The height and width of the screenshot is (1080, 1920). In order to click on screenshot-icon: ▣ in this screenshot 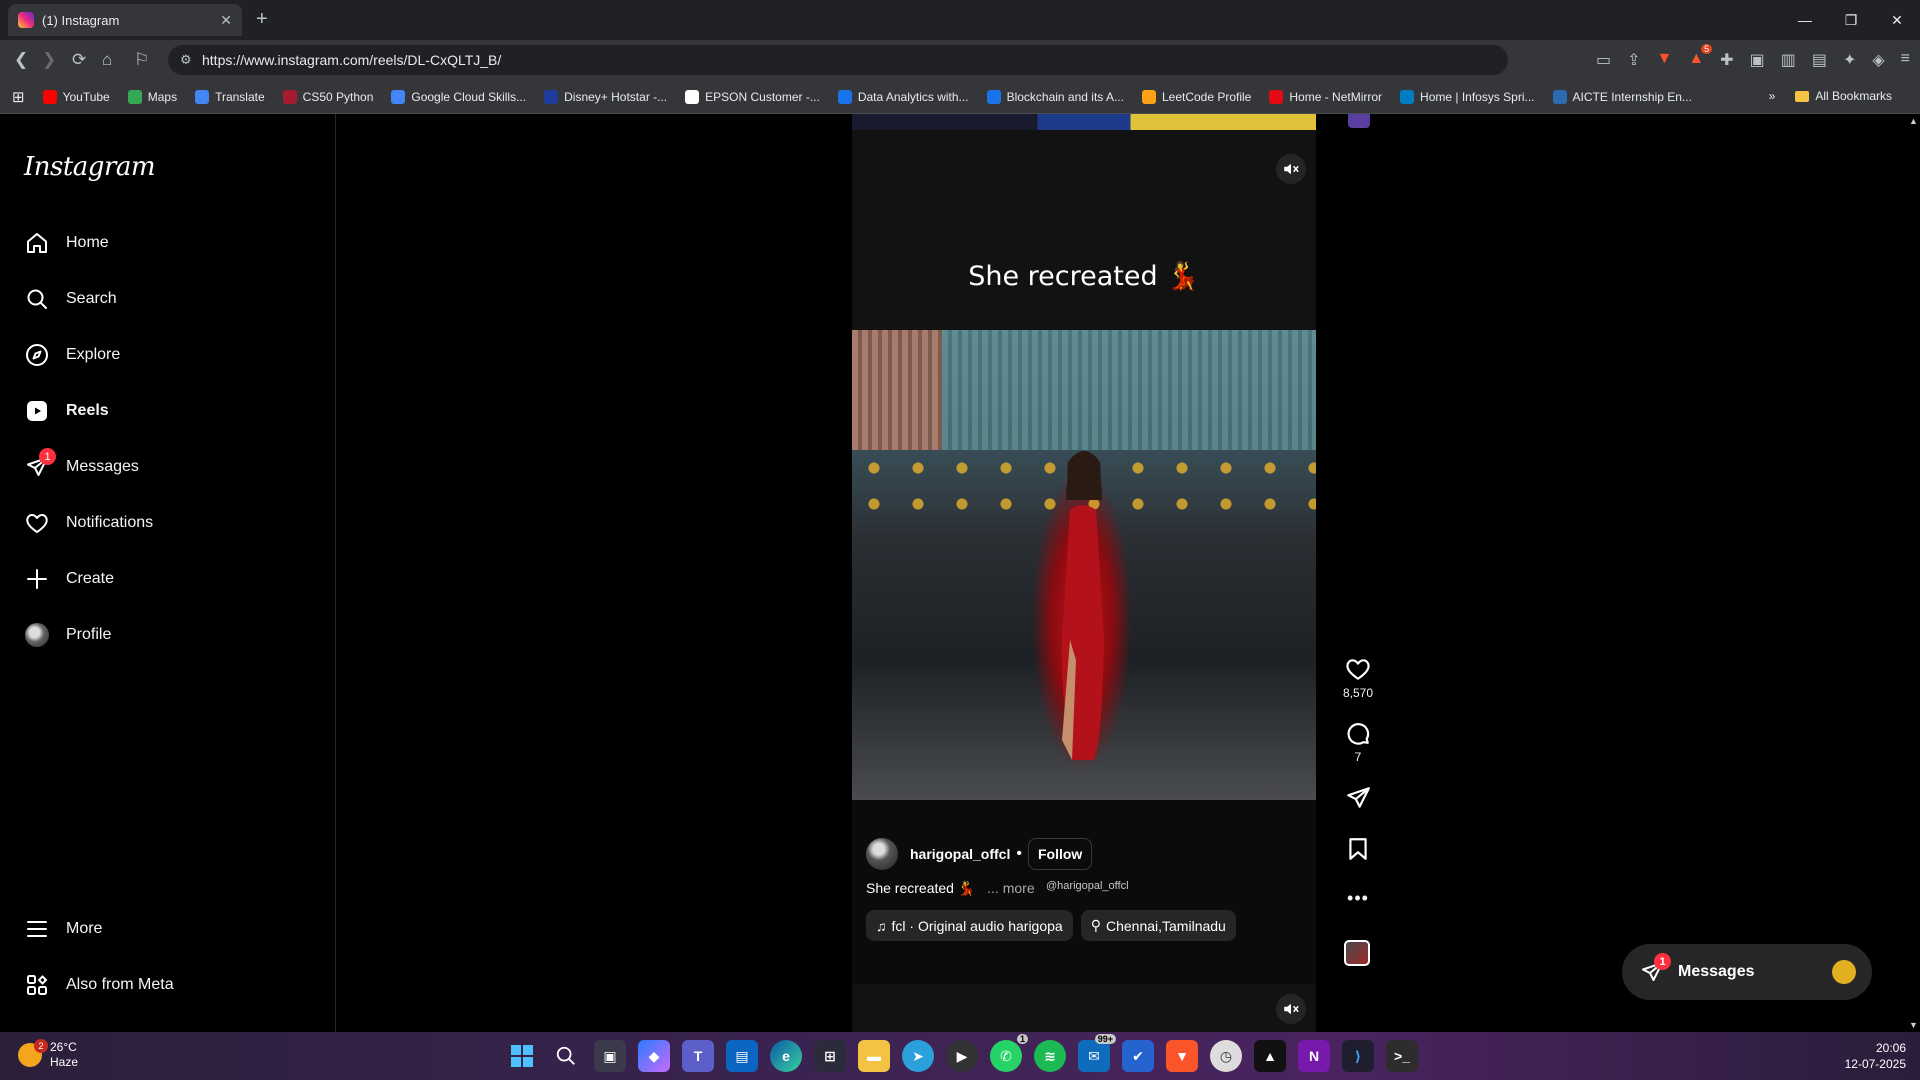, I will do `click(1757, 60)`.